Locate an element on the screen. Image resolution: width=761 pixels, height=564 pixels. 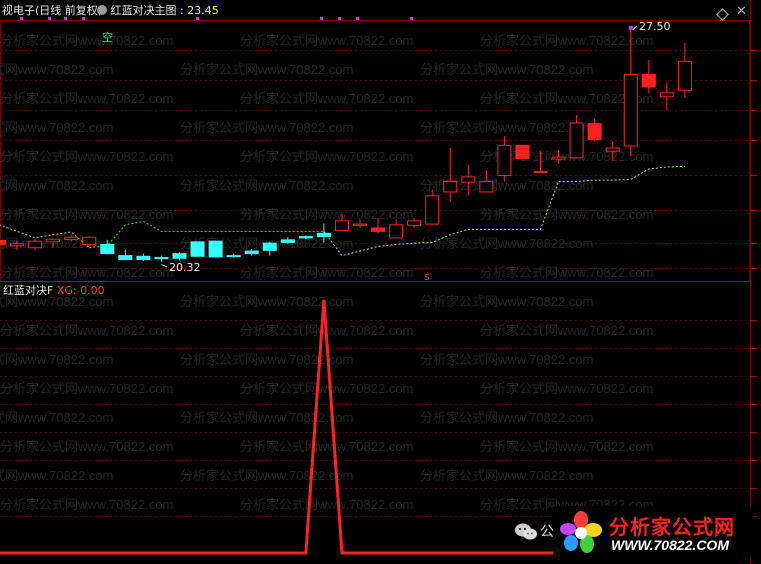
xg-label: XG is located at coordinates (64, 290).